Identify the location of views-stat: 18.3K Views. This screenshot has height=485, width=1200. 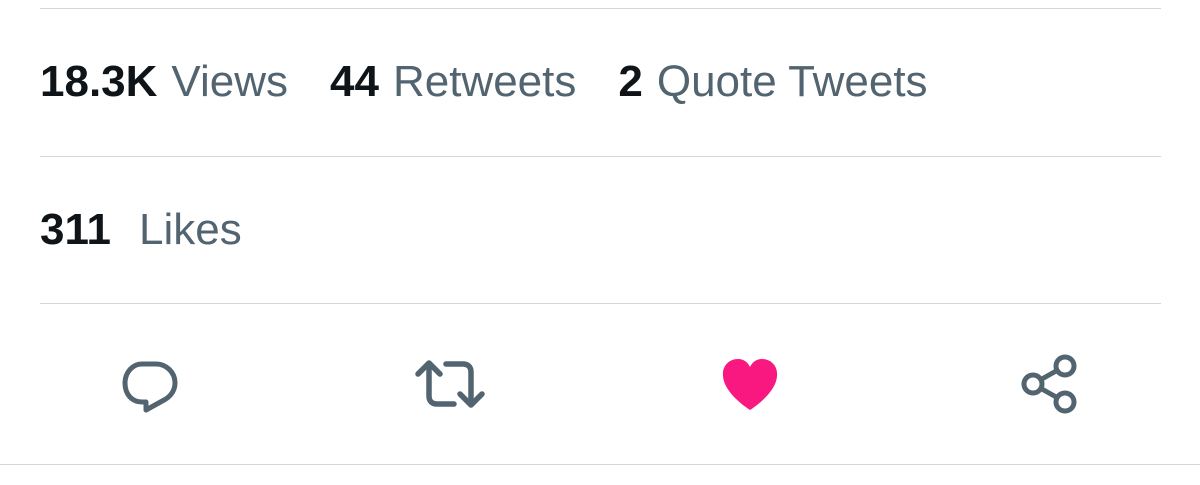
(164, 82).